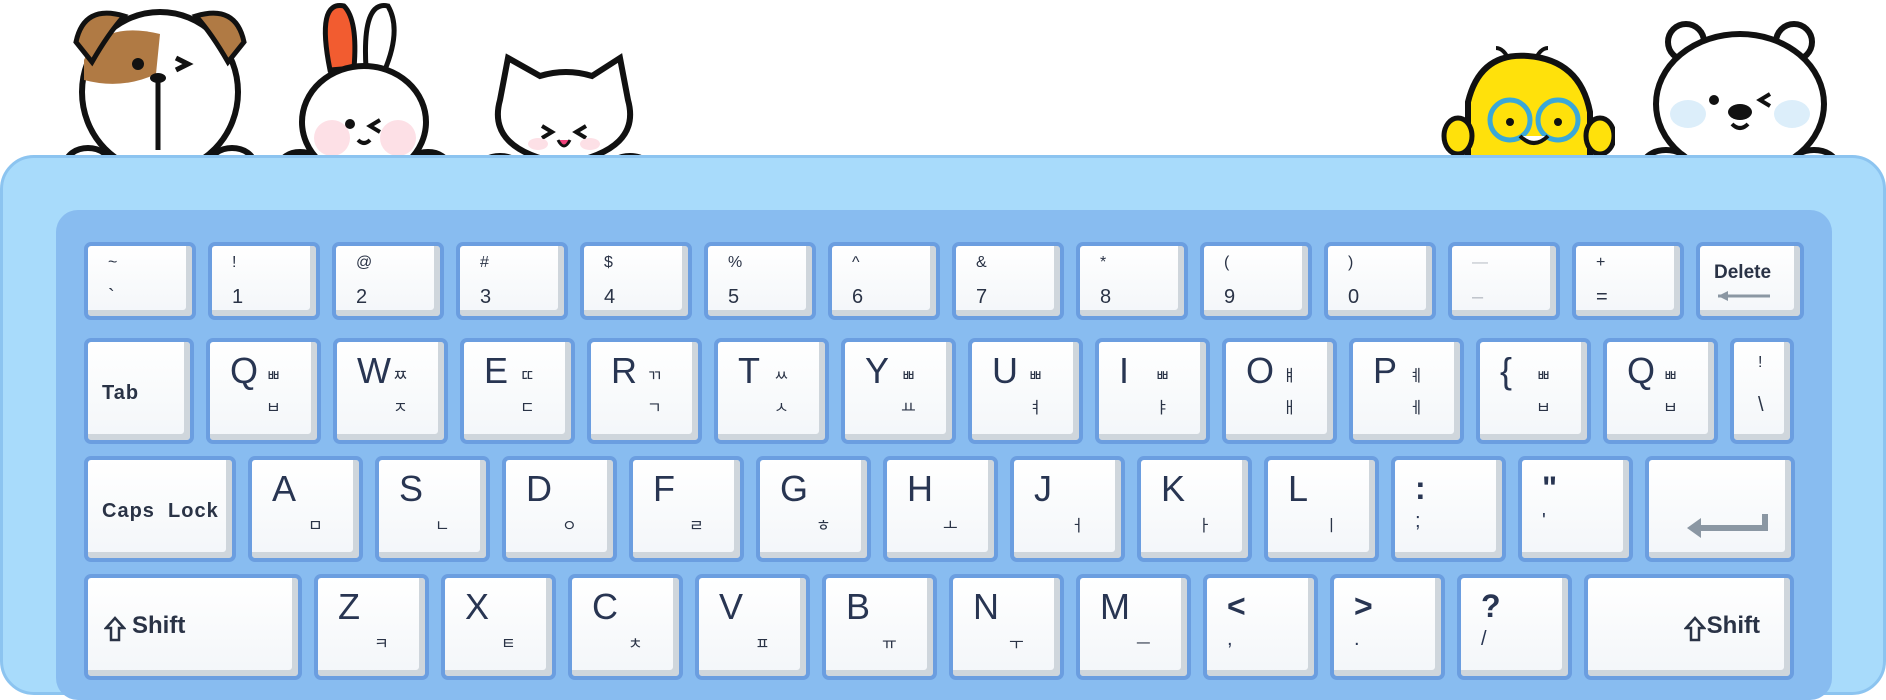 This screenshot has width=1886, height=700. Describe the element at coordinates (1025, 391) in the screenshot. I see `key-u: Uㅃㅕ` at that location.